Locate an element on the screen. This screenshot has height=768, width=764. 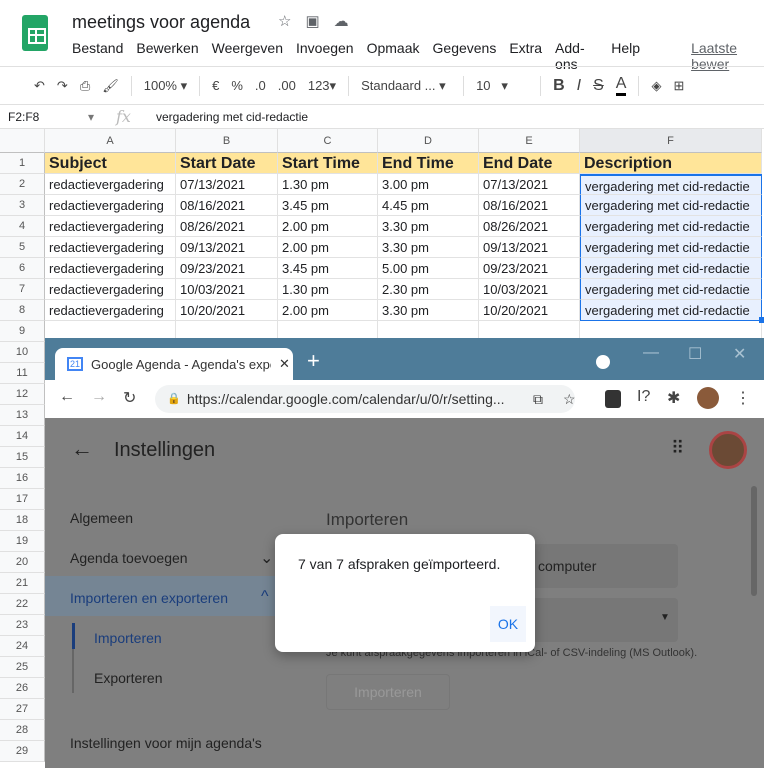
table-cell: 10/20/2021 is located at coordinates (227, 310).